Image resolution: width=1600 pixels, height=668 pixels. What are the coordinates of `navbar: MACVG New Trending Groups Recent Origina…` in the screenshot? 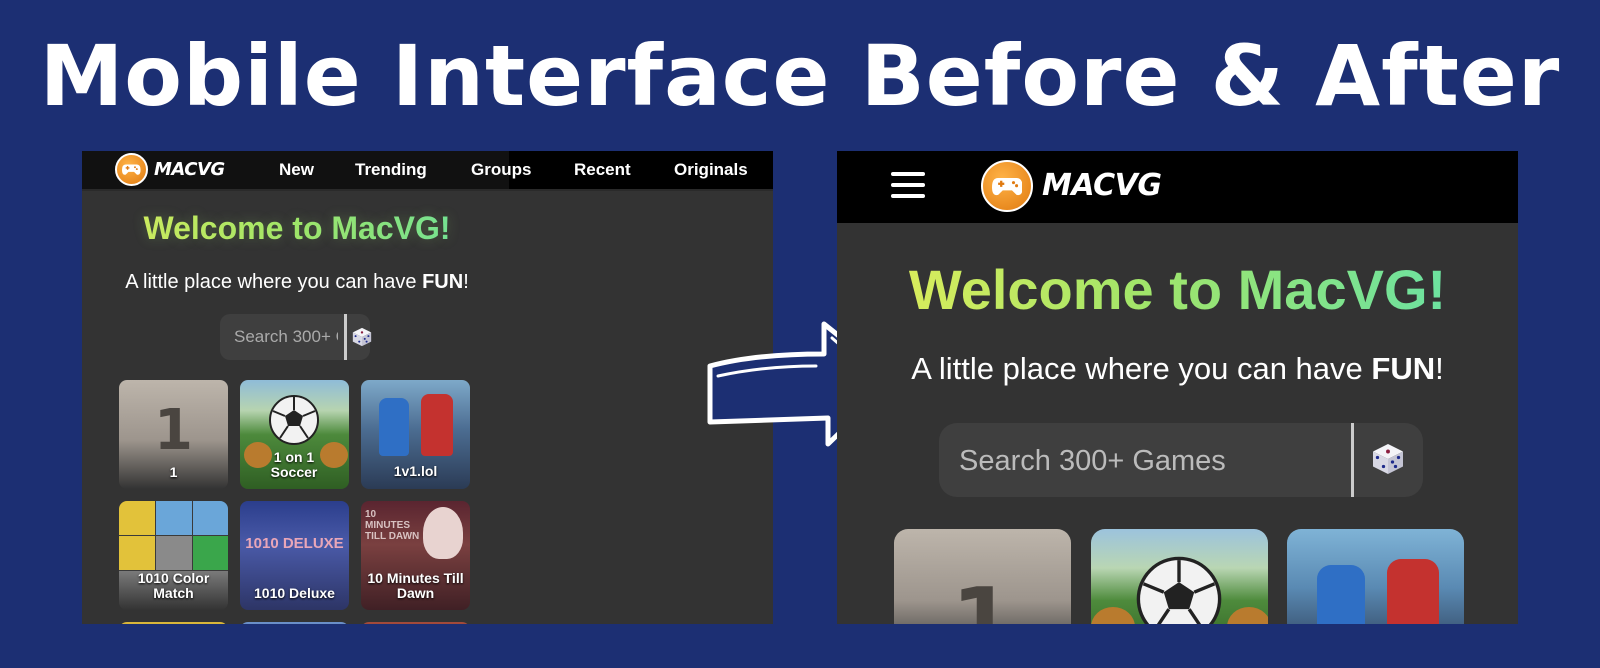 It's located at (427, 171).